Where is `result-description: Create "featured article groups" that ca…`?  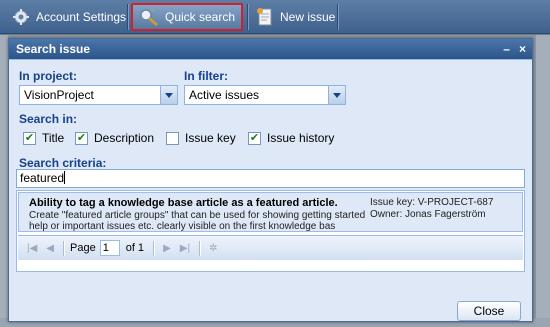 result-description: Create "featured article groups" that ca… is located at coordinates (197, 221).